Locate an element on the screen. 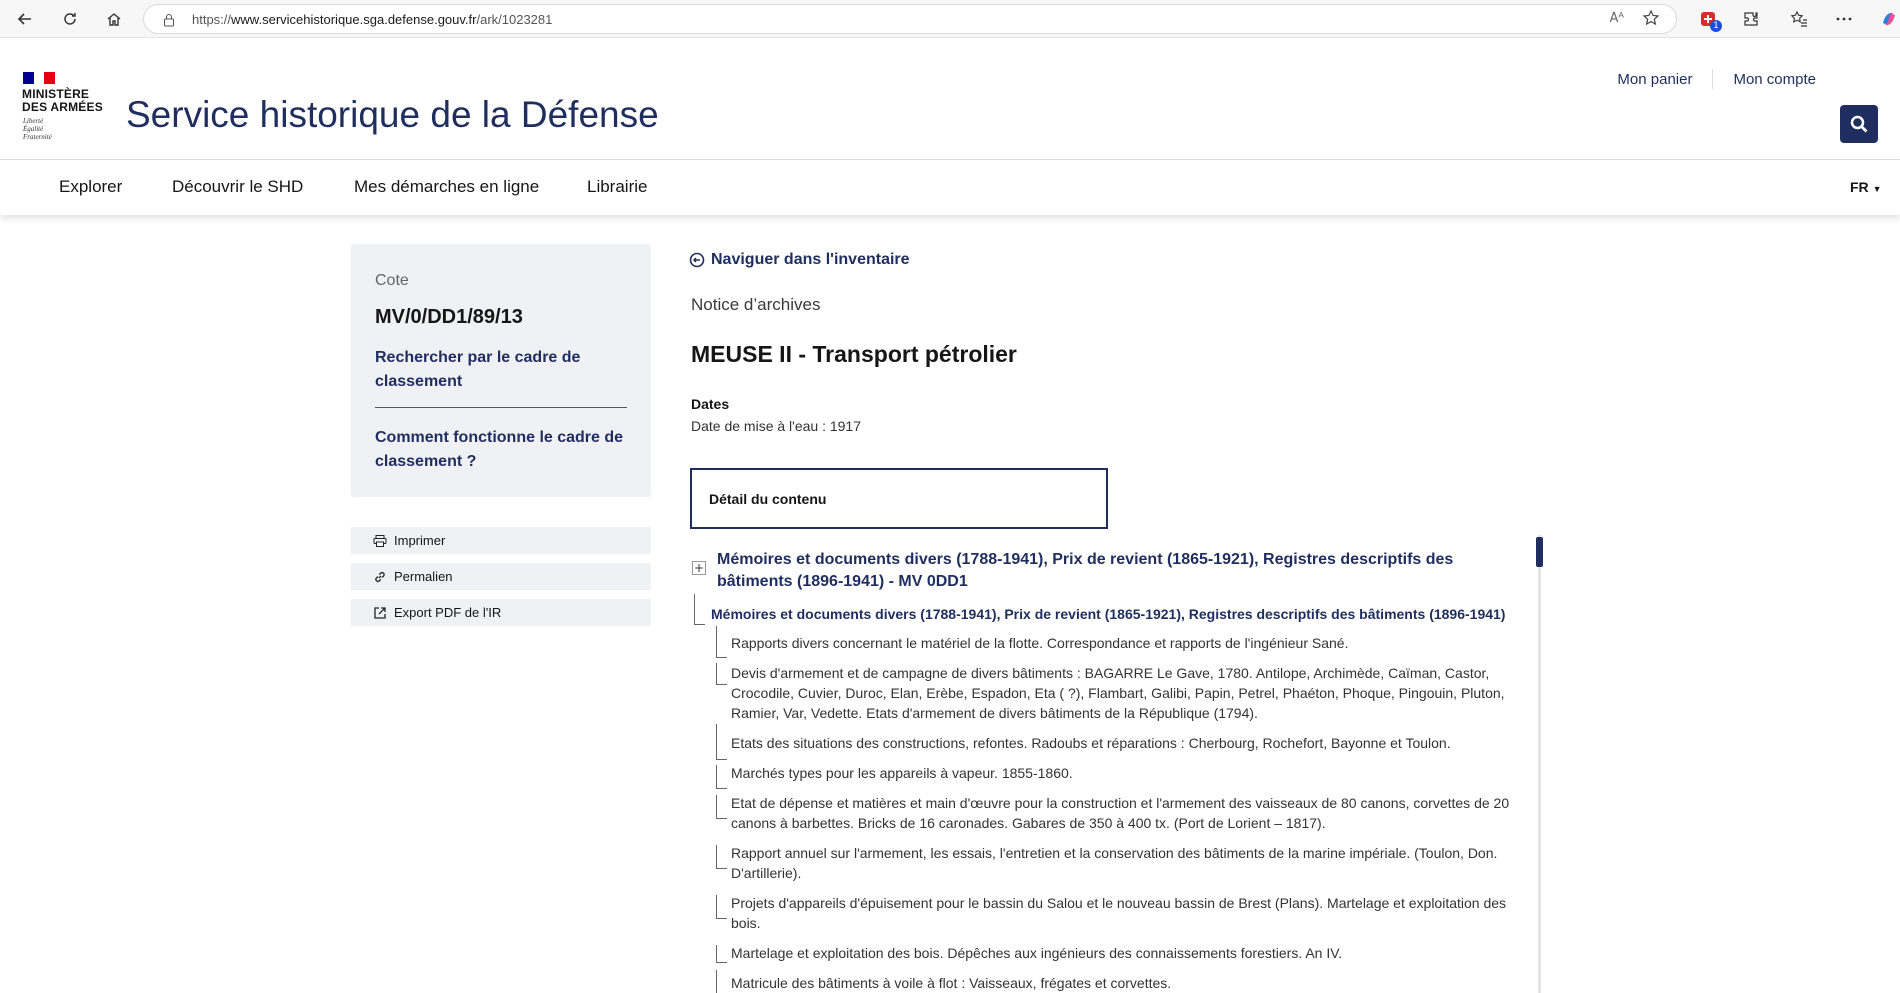 This screenshot has width=1900, height=993. search-button is located at coordinates (1859, 124).